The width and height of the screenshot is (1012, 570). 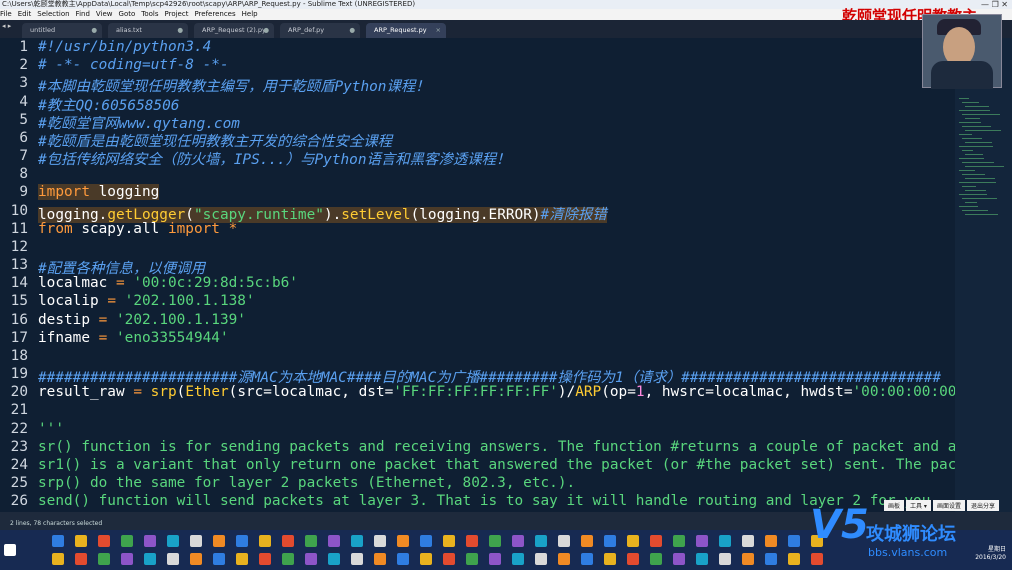 What do you see at coordinates (406, 30) in the screenshot?
I see `tab-4: ARP_Request.py ×` at bounding box center [406, 30].